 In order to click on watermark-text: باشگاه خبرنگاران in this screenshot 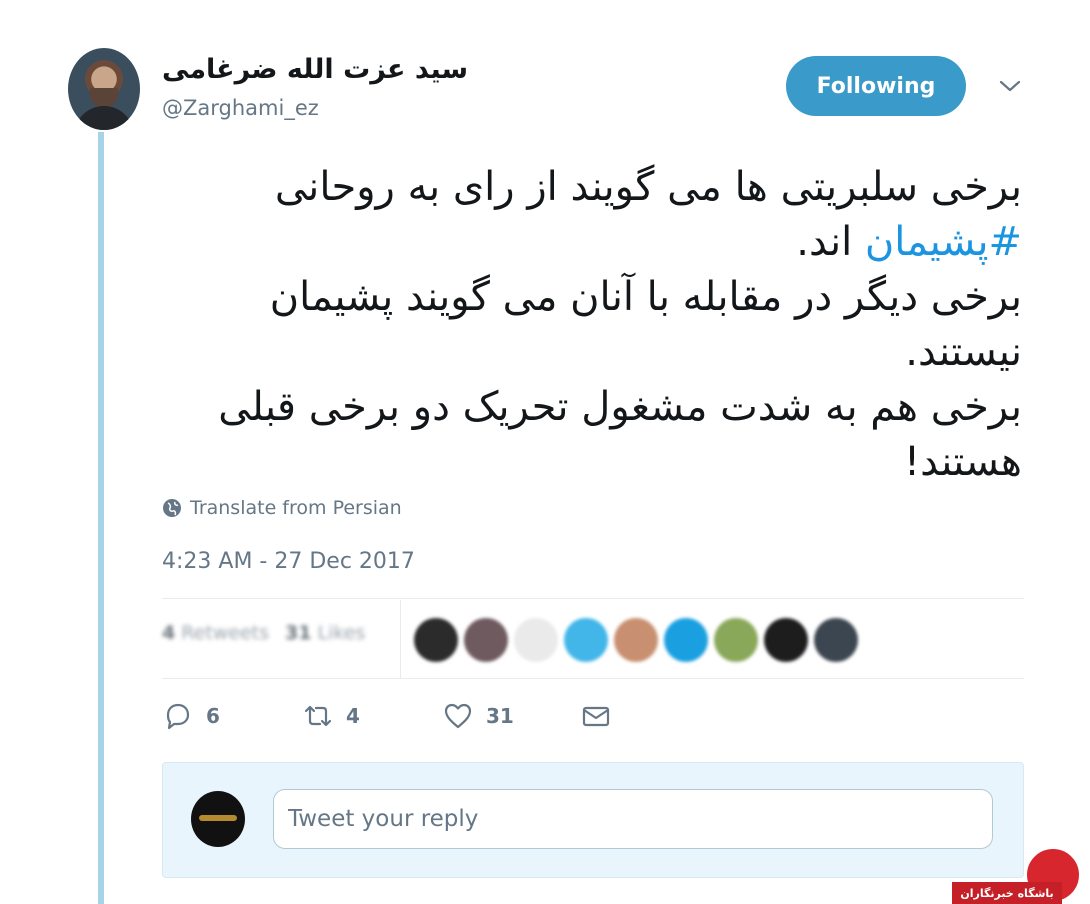, I will do `click(1007, 893)`.